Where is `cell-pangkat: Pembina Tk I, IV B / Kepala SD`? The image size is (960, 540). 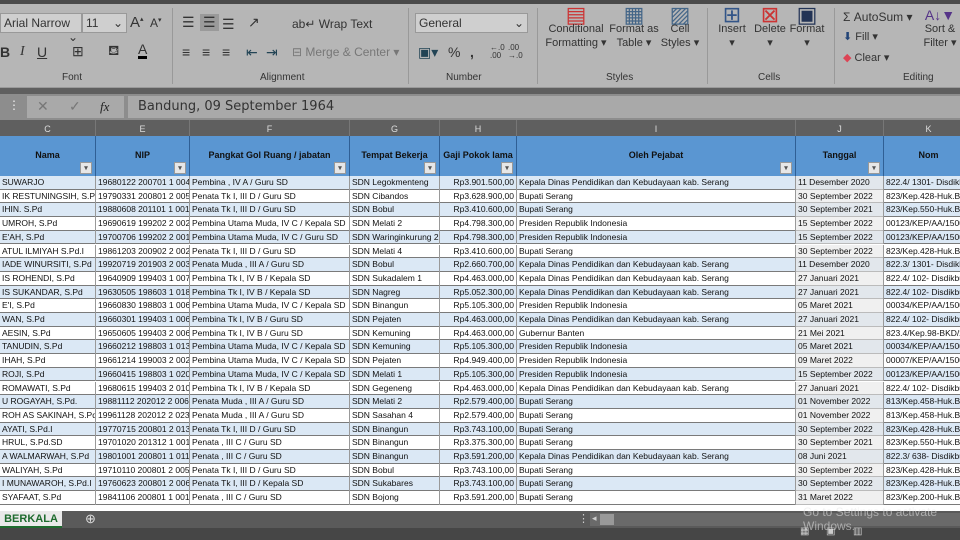 cell-pangkat: Pembina Tk I, IV B / Kepala SD is located at coordinates (270, 278).